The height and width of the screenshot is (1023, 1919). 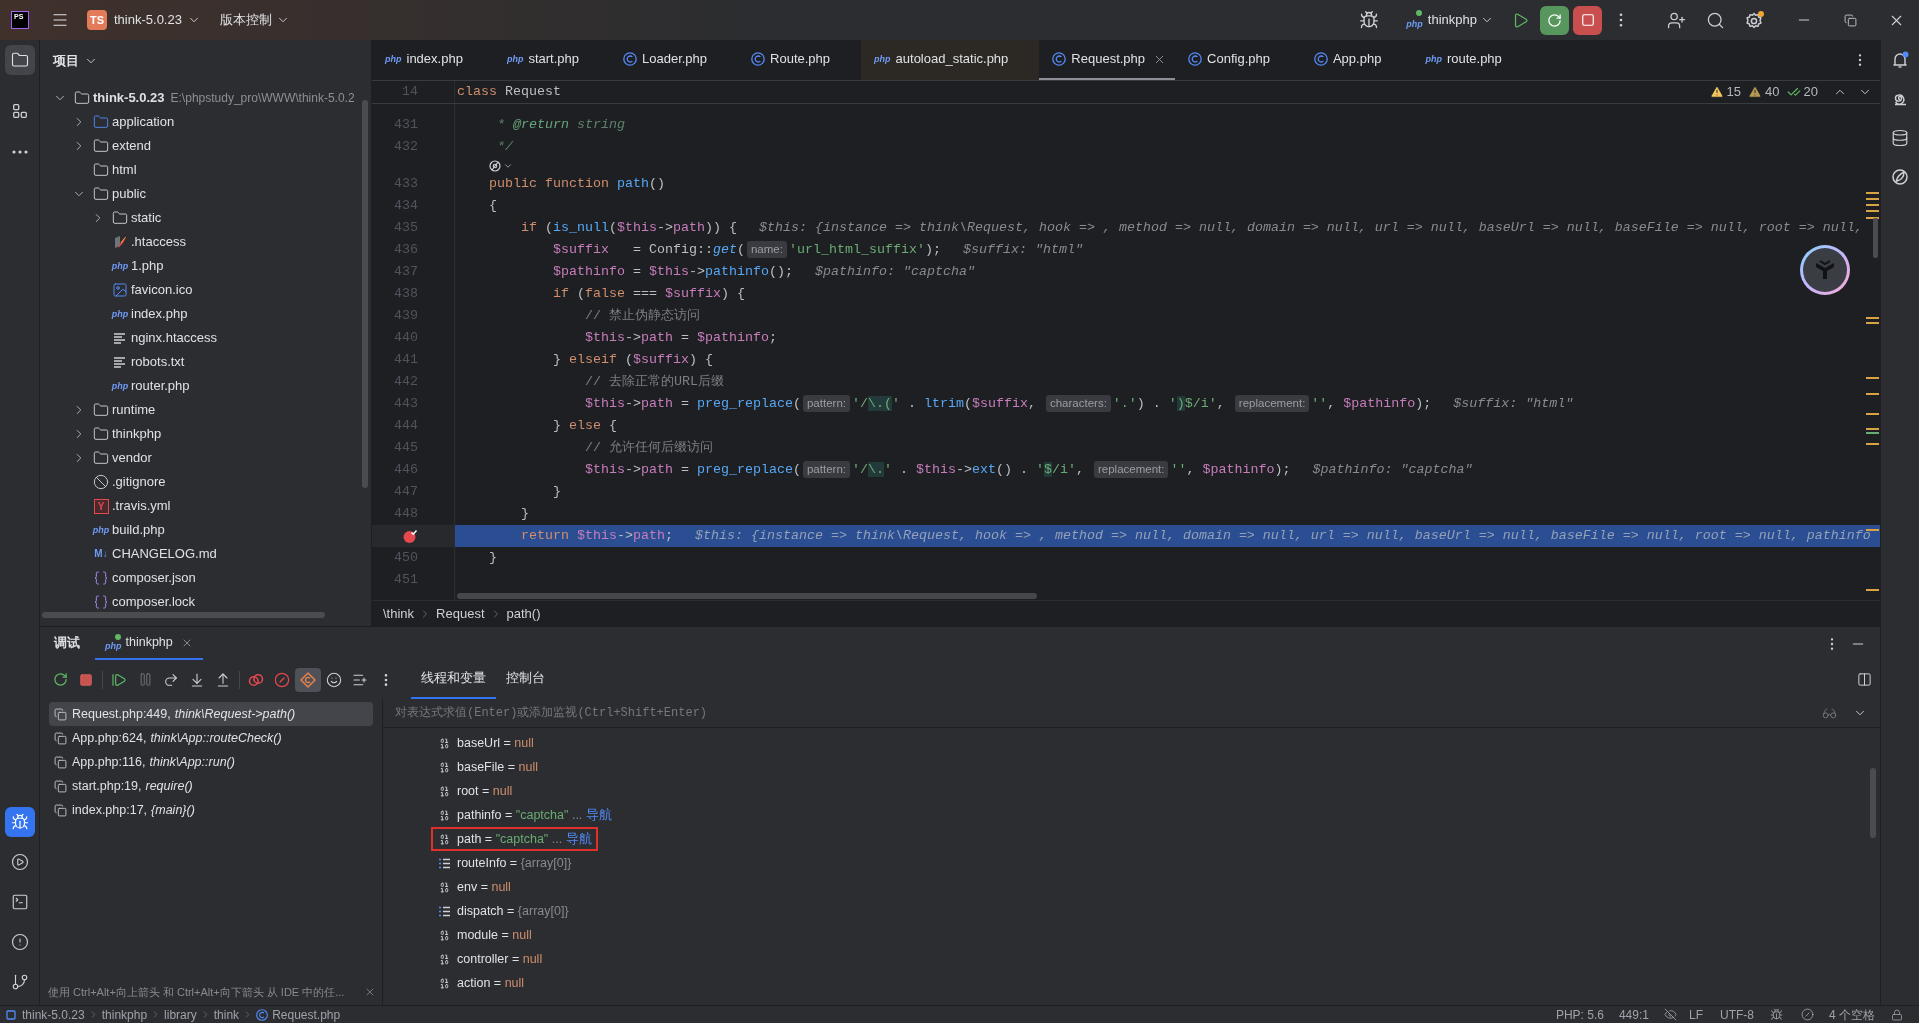 I want to click on session-tab: php thinkphp, so click(x=149, y=643).